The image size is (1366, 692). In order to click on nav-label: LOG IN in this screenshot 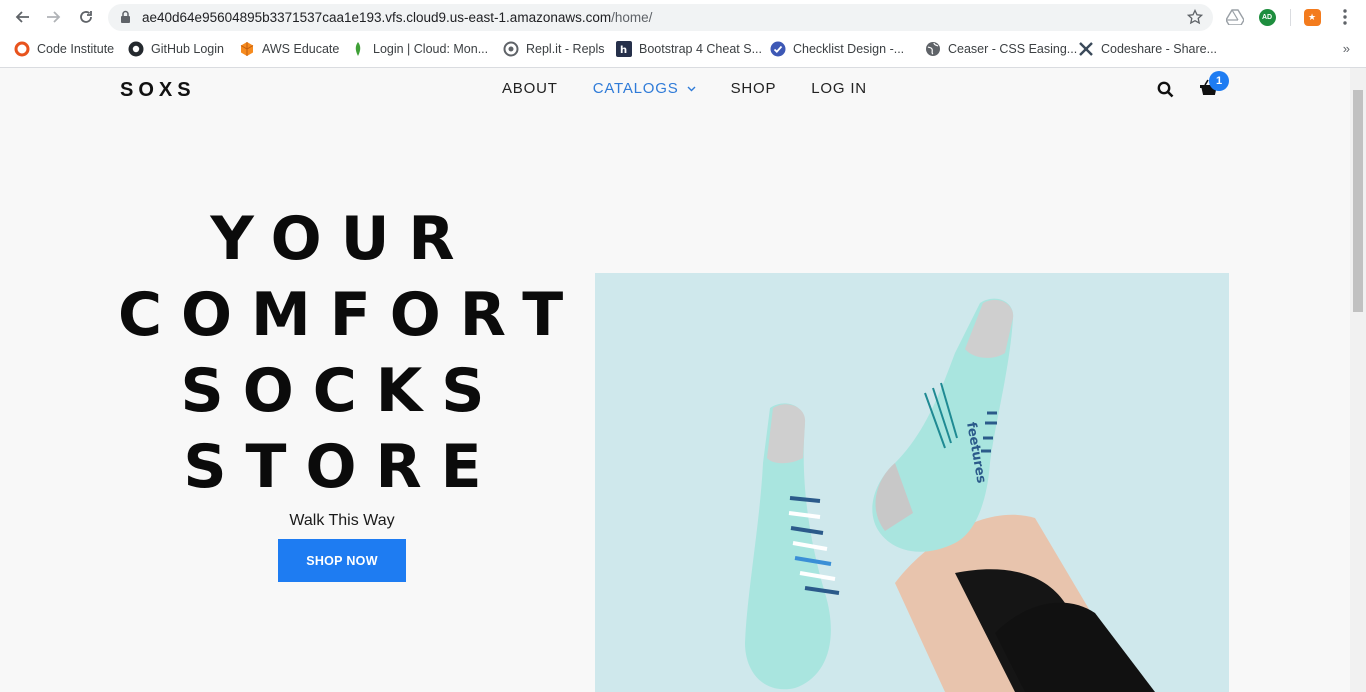, I will do `click(839, 88)`.